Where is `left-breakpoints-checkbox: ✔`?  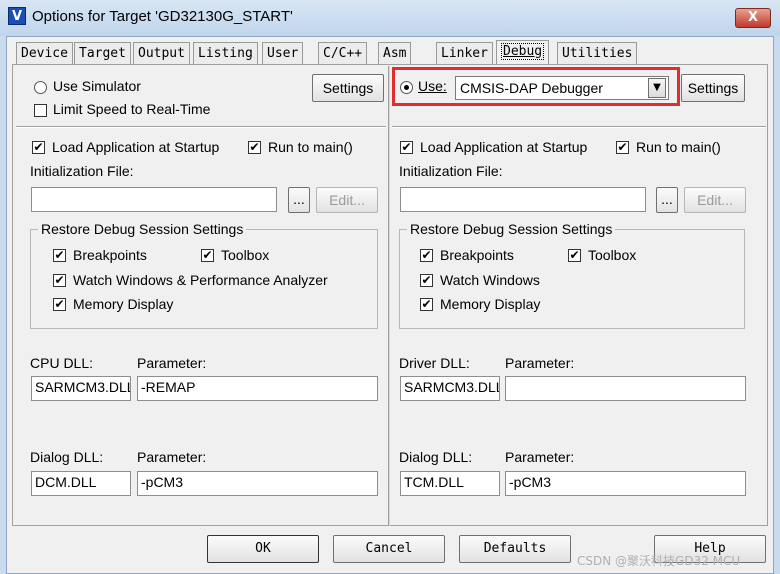 left-breakpoints-checkbox: ✔ is located at coordinates (59, 255).